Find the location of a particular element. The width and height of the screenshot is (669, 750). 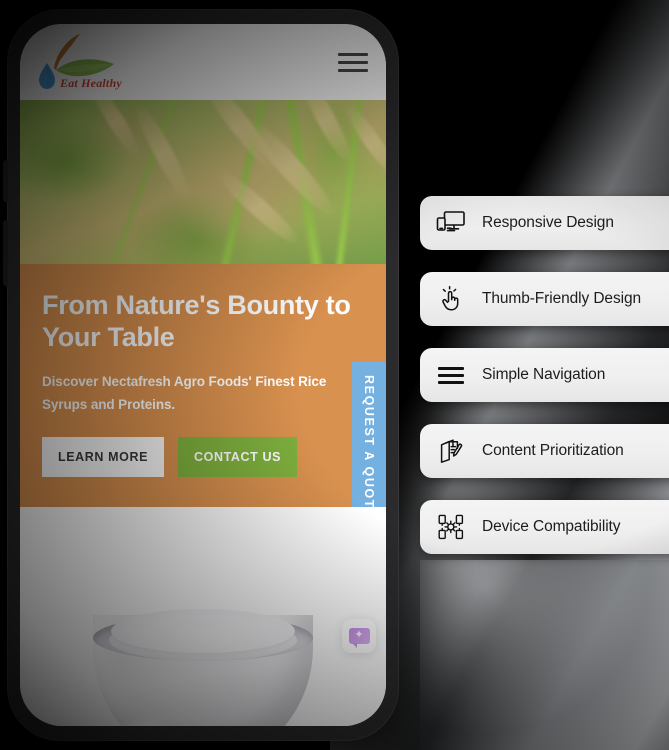

hero-banner-image is located at coordinates (203, 182).